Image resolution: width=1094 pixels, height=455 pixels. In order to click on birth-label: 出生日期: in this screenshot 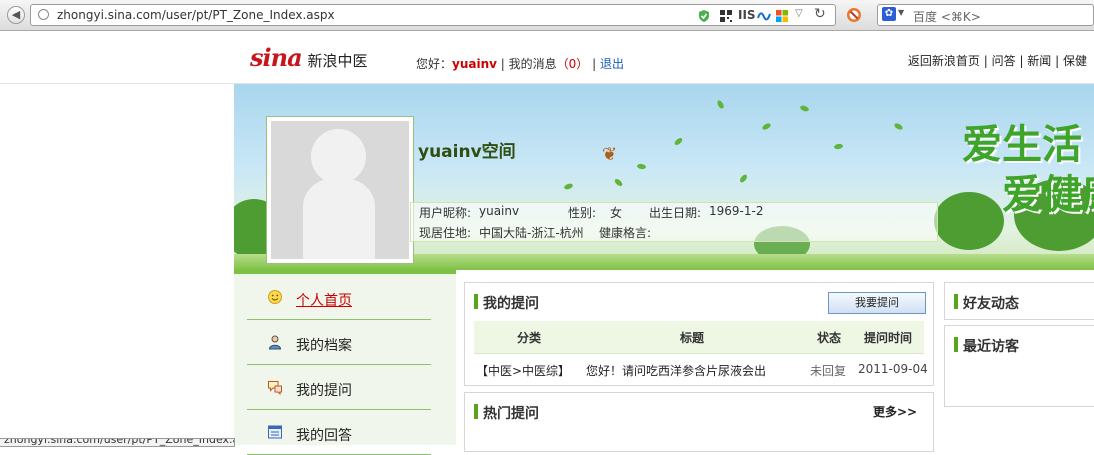, I will do `click(675, 213)`.